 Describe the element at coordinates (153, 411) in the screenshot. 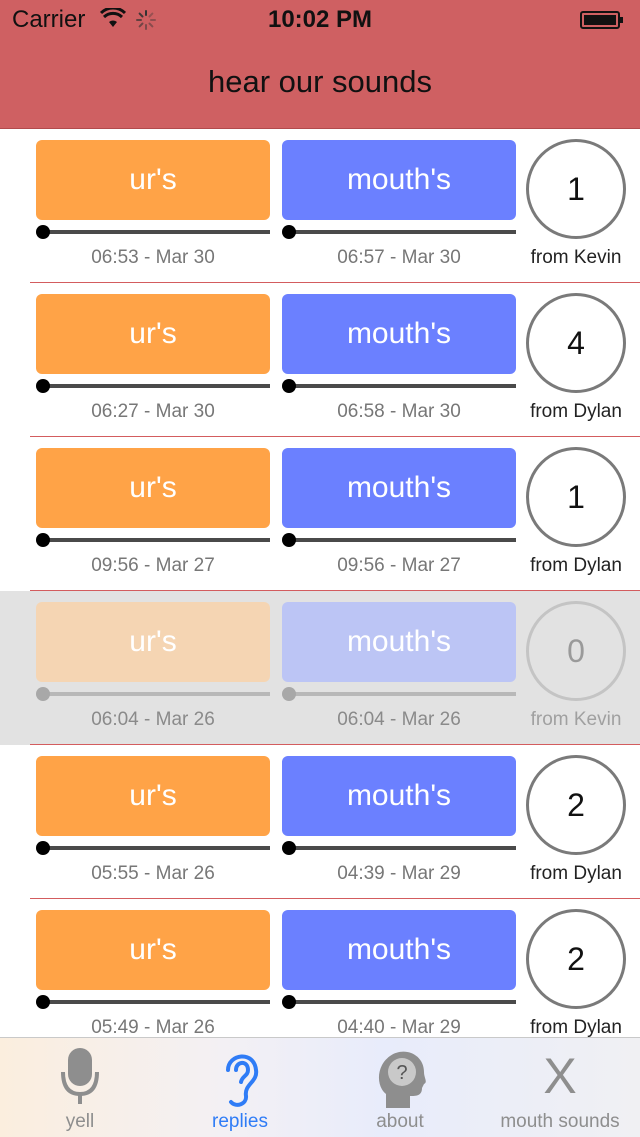

I see `ur-timestamp: 06:27 - Mar 30` at that location.